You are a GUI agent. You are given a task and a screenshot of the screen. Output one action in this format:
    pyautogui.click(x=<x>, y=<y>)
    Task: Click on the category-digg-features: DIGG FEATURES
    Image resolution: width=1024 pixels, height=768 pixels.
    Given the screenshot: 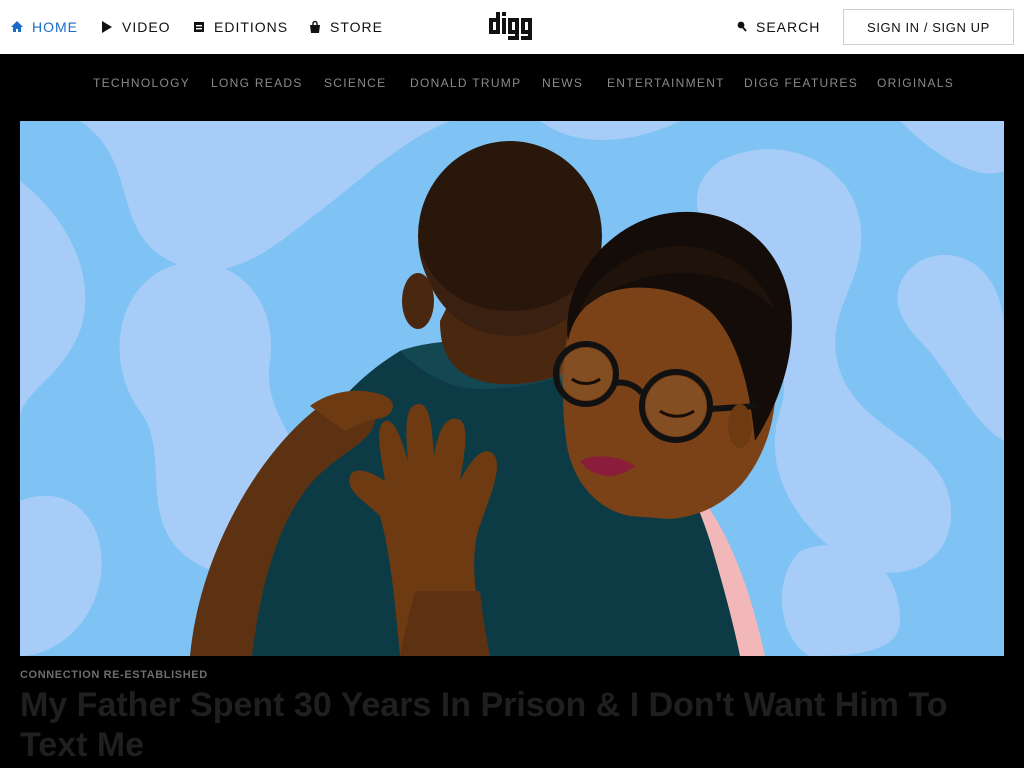 What is the action you would take?
    pyautogui.click(x=801, y=83)
    